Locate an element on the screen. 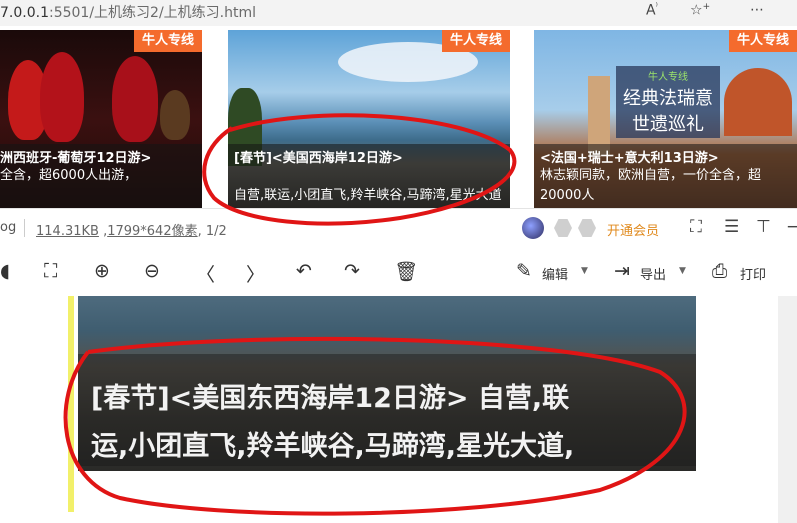 This screenshot has width=797, height=523. file-meta: 114.31KB ,1799*642像素, 1/2 is located at coordinates (131, 231).